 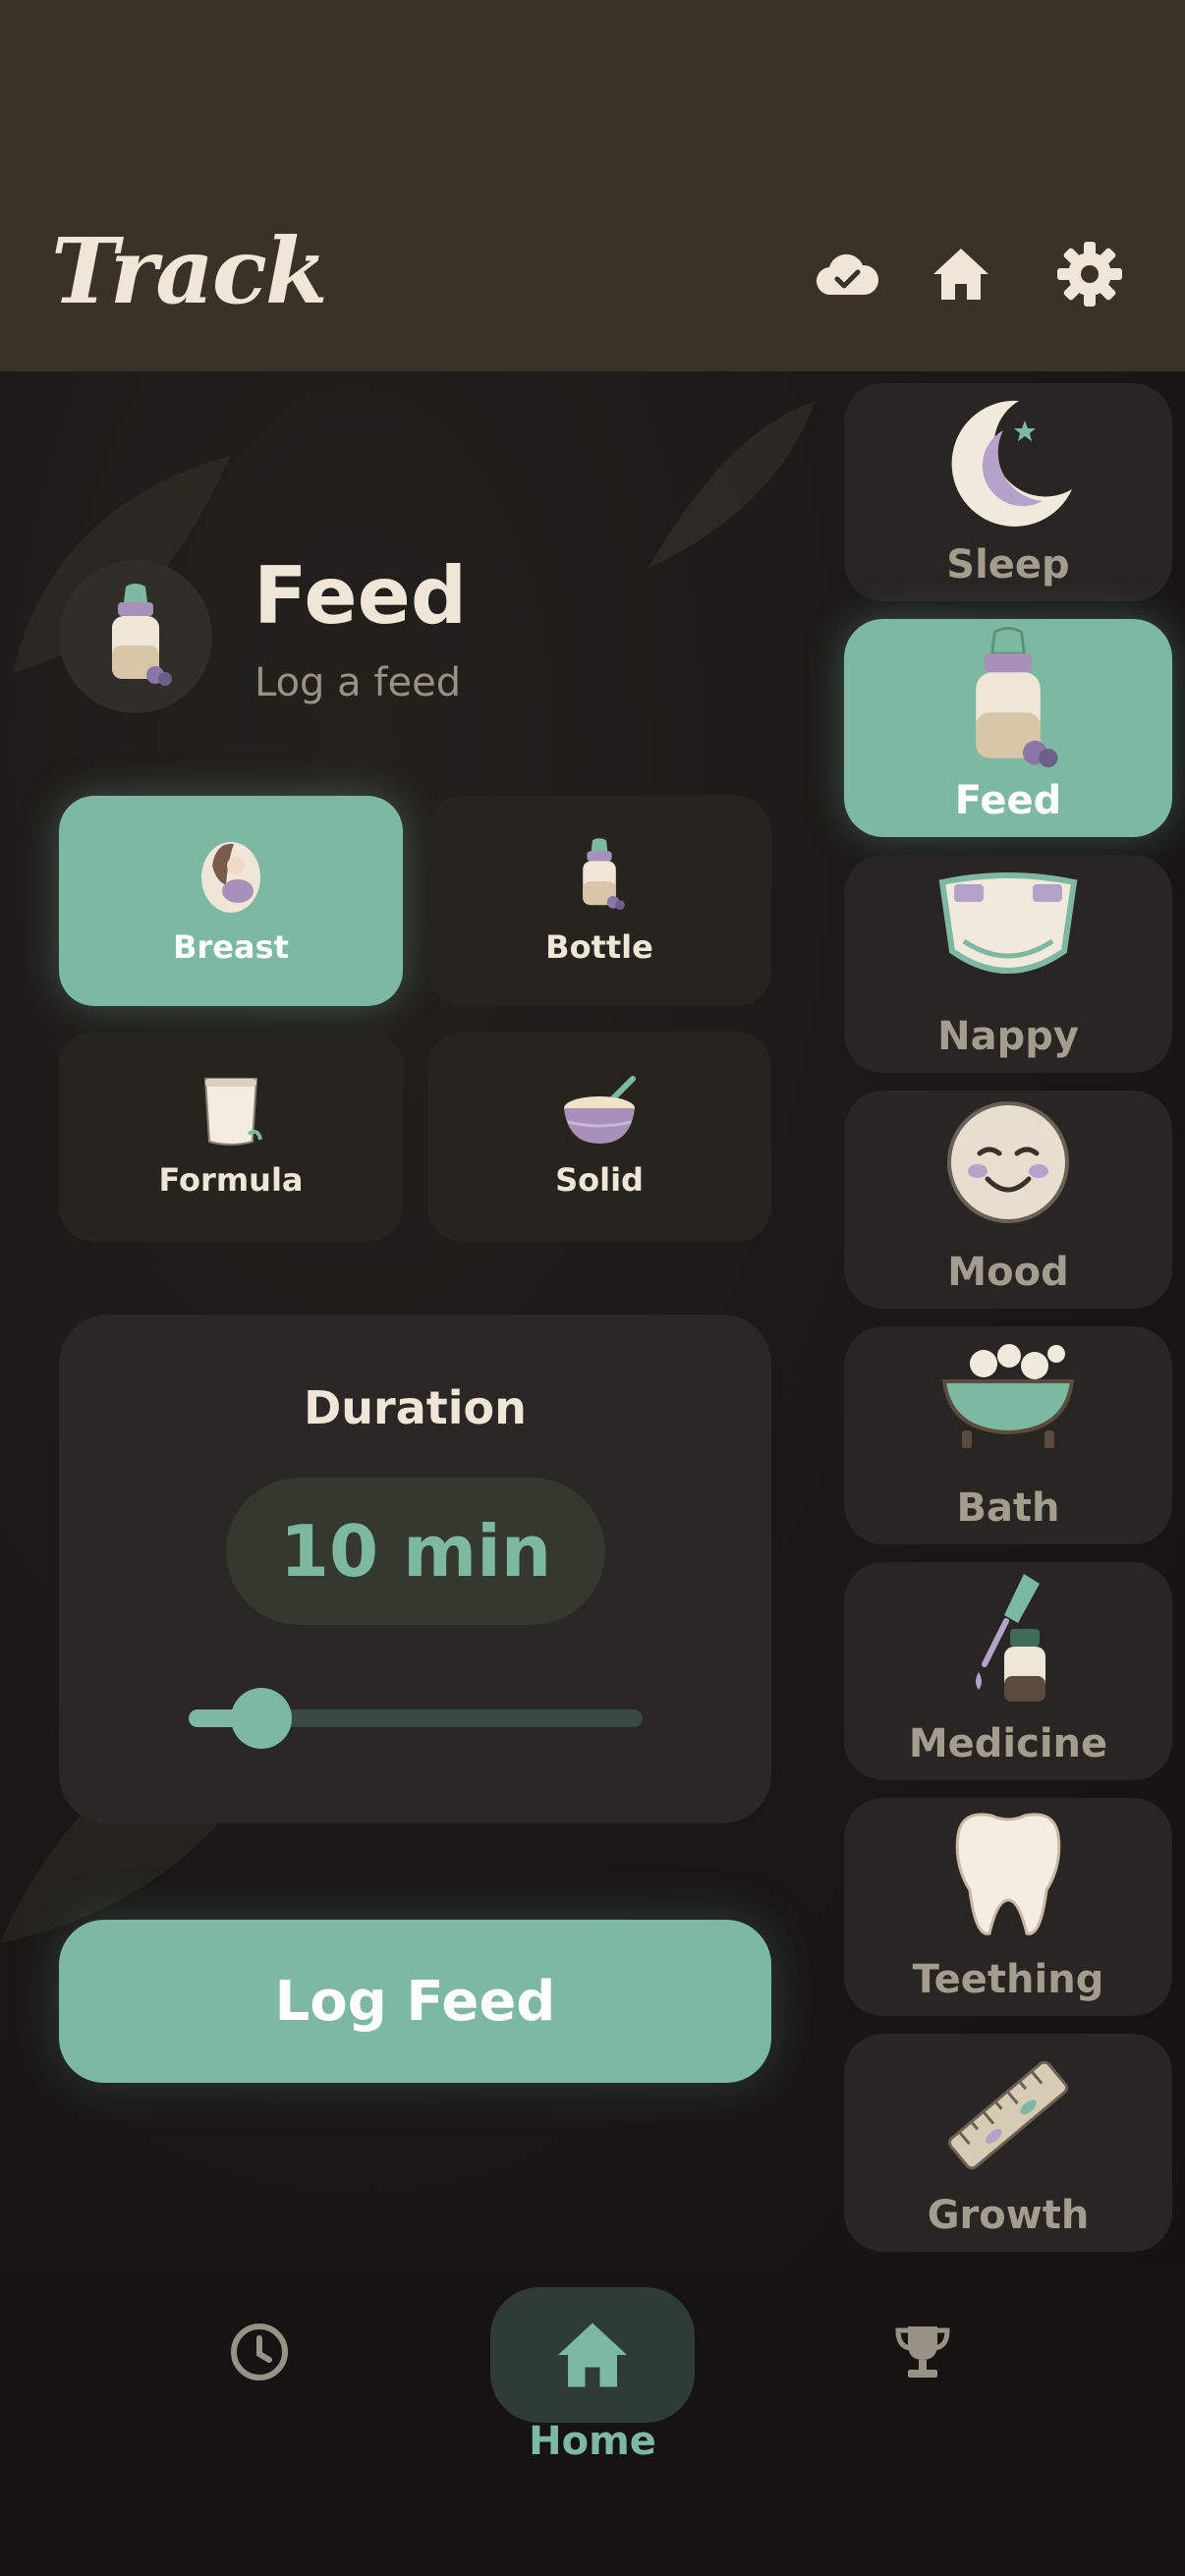 What do you see at coordinates (1008, 1396) in the screenshot?
I see `bathtub-icon` at bounding box center [1008, 1396].